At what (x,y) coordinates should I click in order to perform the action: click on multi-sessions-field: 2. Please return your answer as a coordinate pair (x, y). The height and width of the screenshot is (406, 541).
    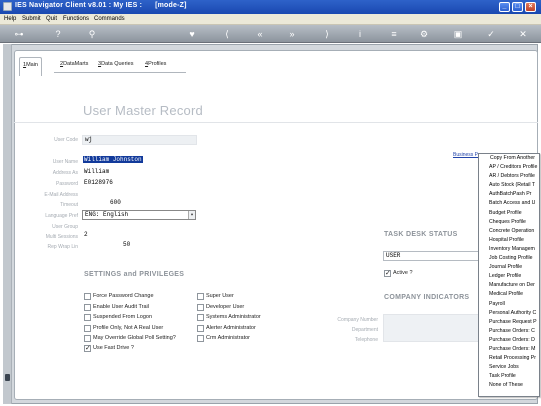
    Looking at the image, I should click on (86, 234).